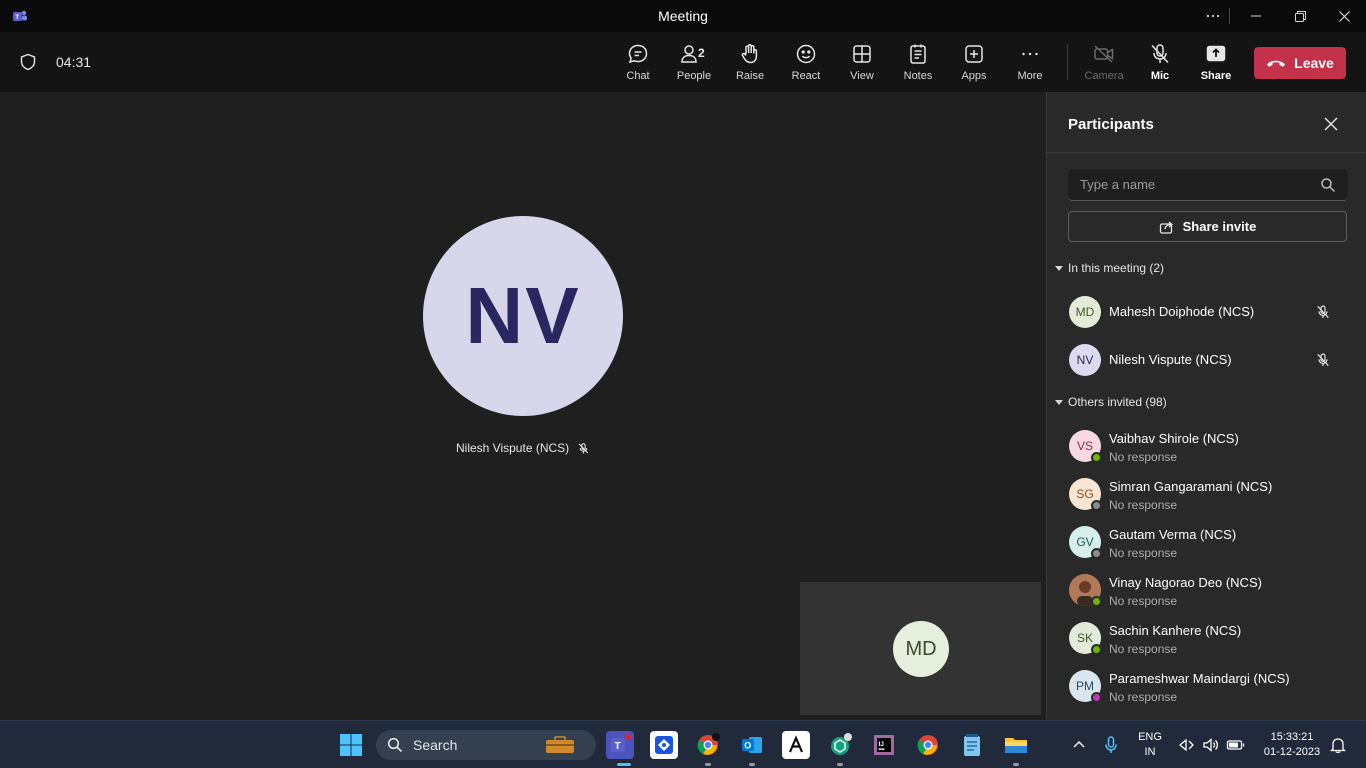 Image resolution: width=1366 pixels, height=768 pixels. What do you see at coordinates (351, 745) in the screenshot?
I see `windows-start-icon` at bounding box center [351, 745].